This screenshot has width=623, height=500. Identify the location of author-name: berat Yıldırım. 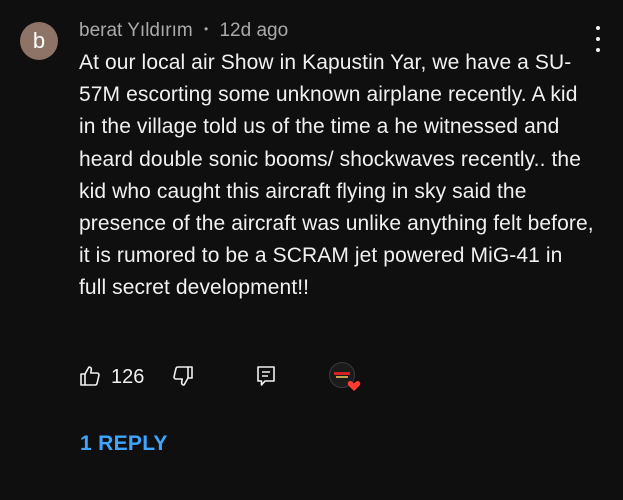
(136, 30).